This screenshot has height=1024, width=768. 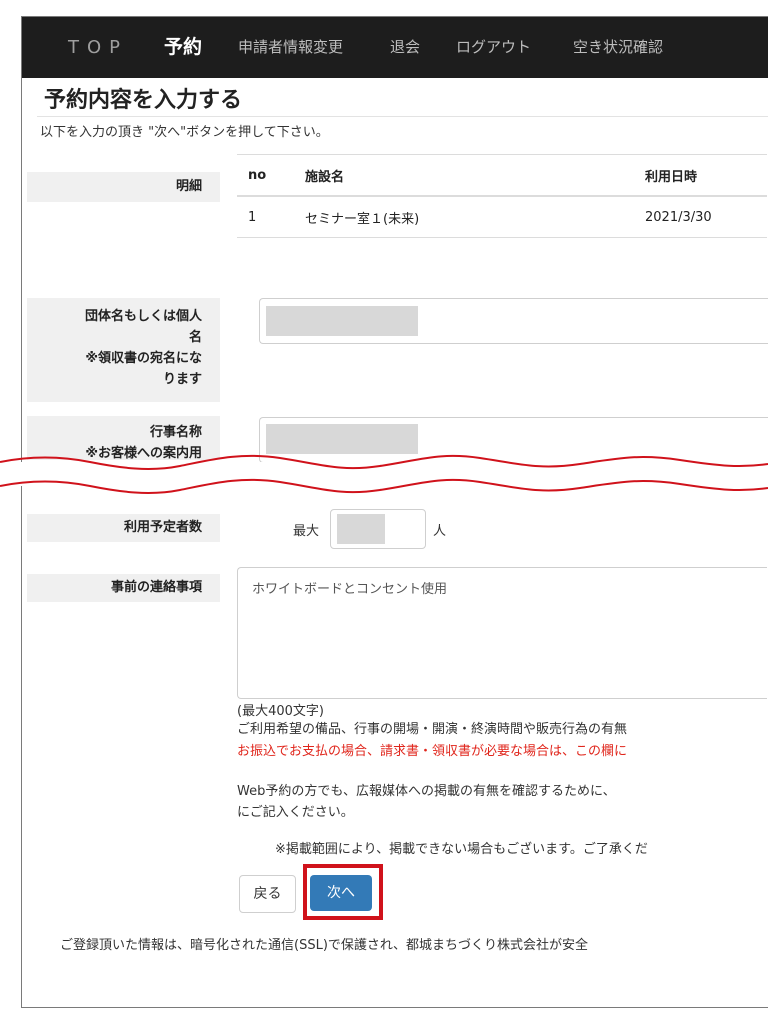 I want to click on col-header-datetime: 利用日時, so click(x=700, y=175).